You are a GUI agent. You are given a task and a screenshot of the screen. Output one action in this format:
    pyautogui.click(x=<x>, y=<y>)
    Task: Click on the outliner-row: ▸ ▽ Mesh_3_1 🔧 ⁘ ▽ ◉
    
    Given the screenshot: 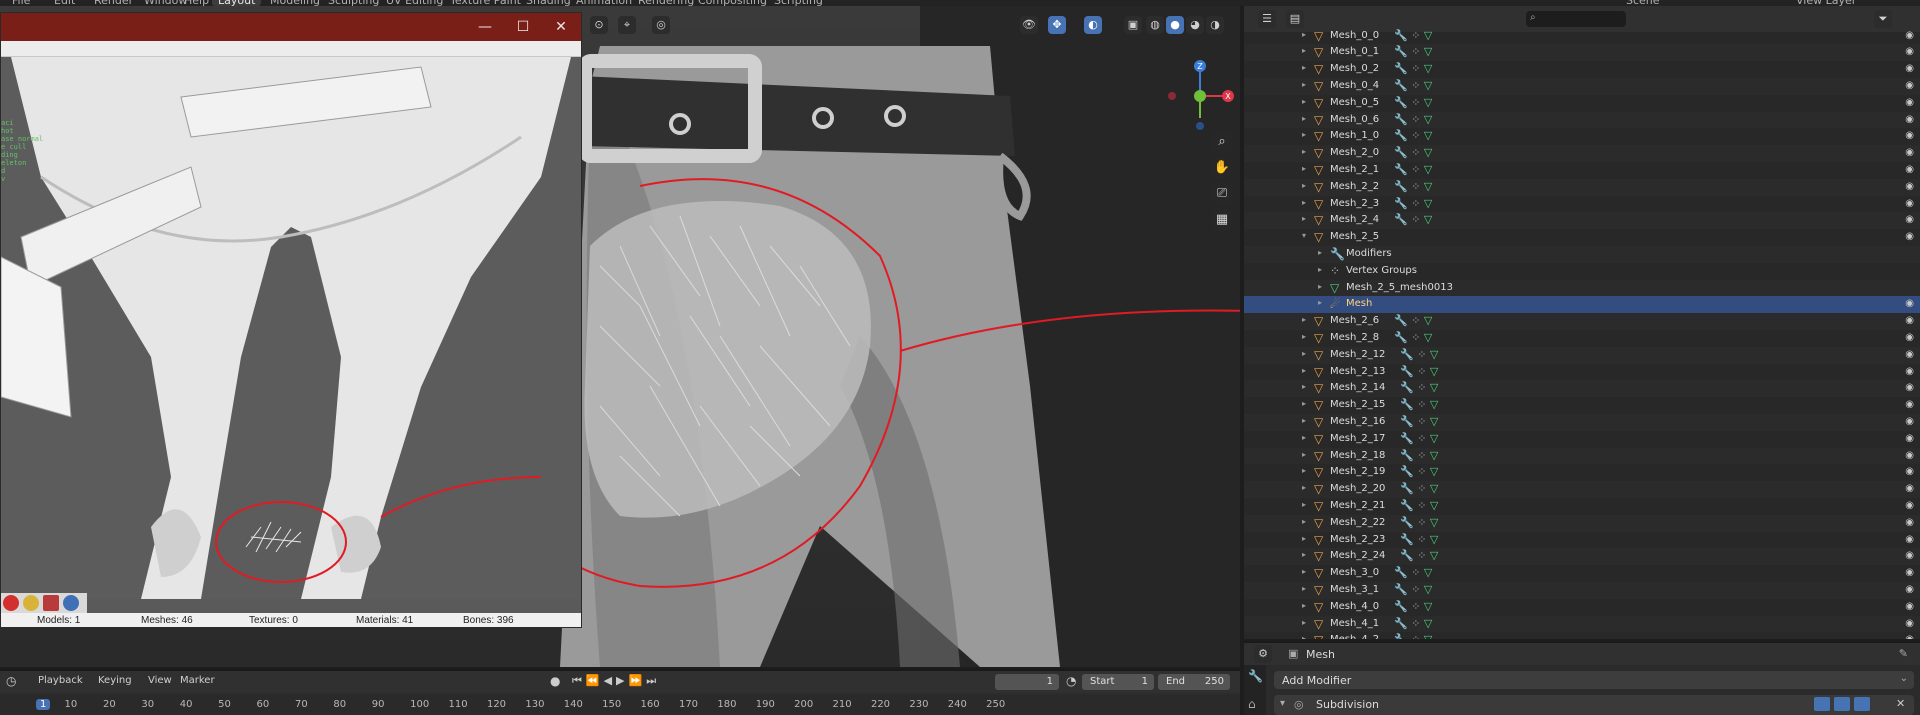 What is the action you would take?
    pyautogui.click(x=1582, y=590)
    